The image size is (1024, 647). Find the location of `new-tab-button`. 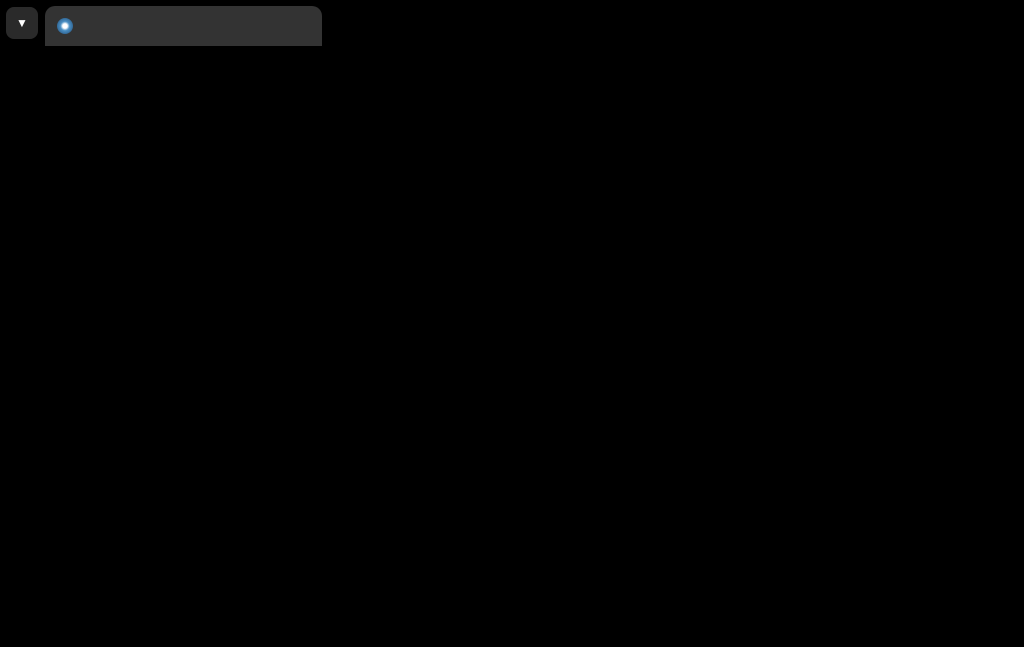

new-tab-button is located at coordinates (346, 22).